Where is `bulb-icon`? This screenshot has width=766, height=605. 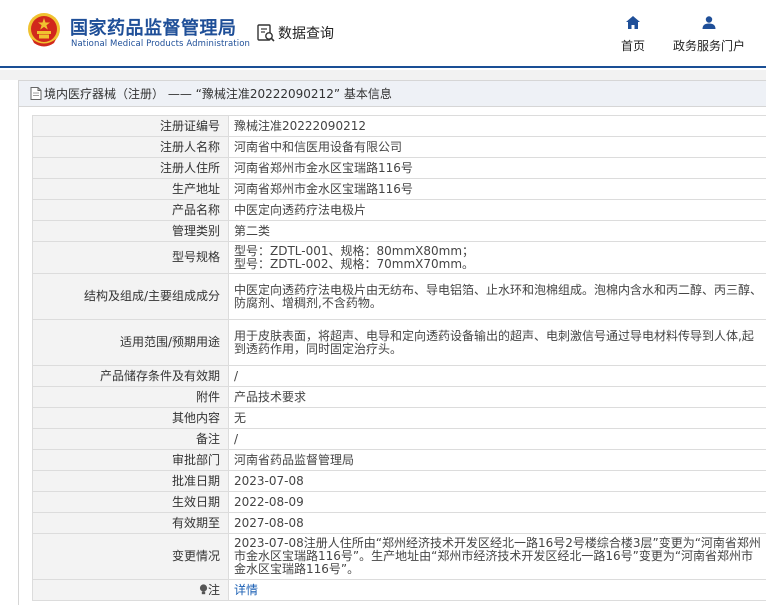 bulb-icon is located at coordinates (203, 588).